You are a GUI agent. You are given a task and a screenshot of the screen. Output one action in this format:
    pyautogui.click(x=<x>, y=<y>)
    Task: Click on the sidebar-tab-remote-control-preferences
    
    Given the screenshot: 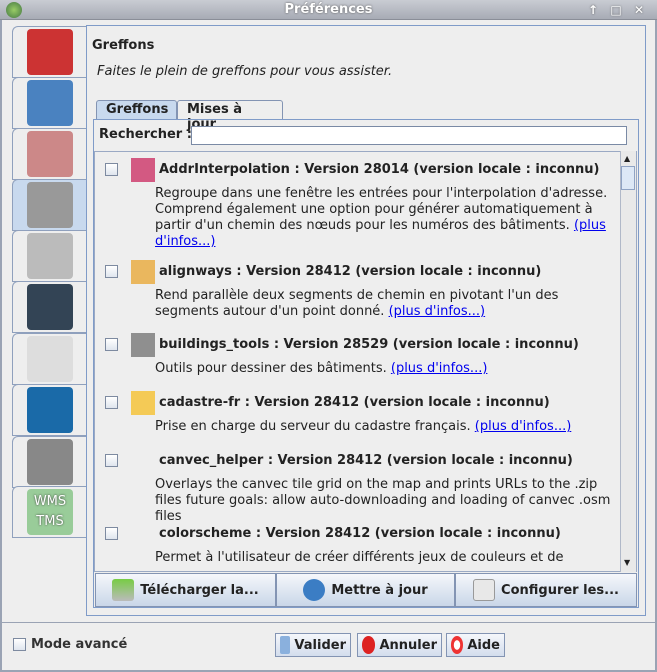 What is the action you would take?
    pyautogui.click(x=49, y=462)
    